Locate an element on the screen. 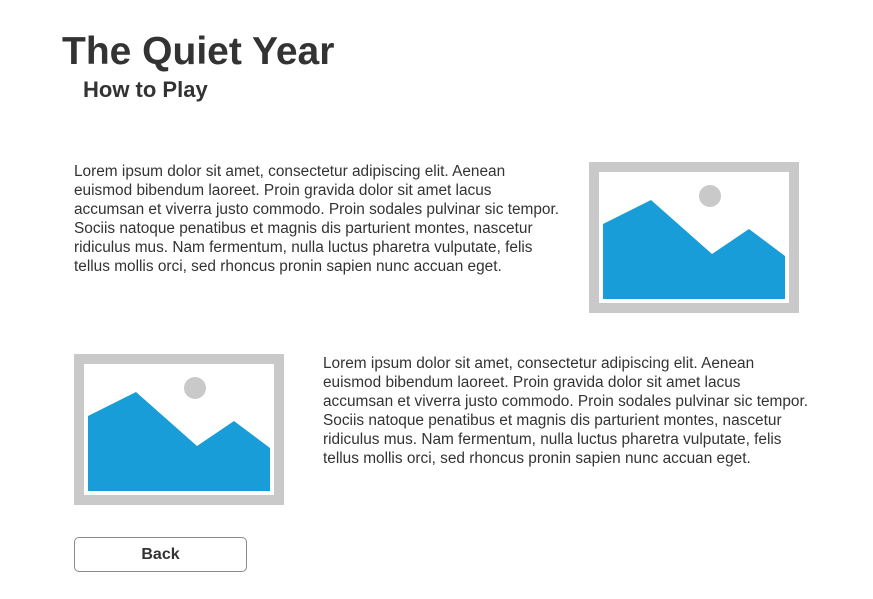  page-subtitle: How to Play is located at coordinates (145, 89).